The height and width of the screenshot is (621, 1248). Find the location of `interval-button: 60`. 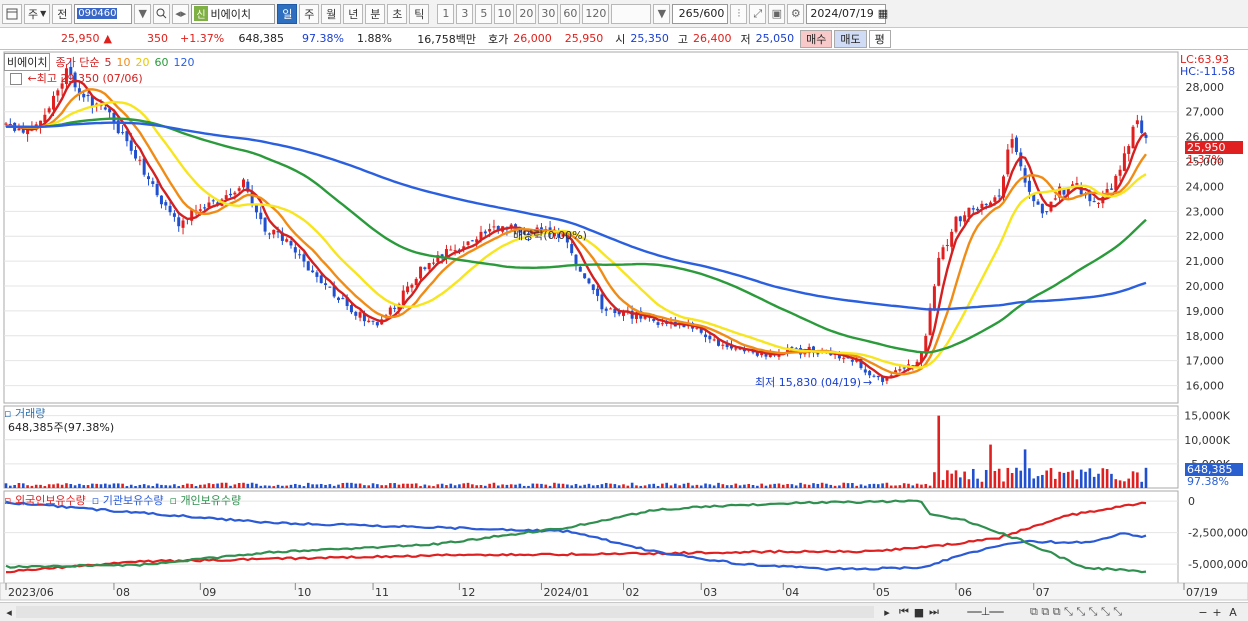

interval-button: 60 is located at coordinates (570, 13).